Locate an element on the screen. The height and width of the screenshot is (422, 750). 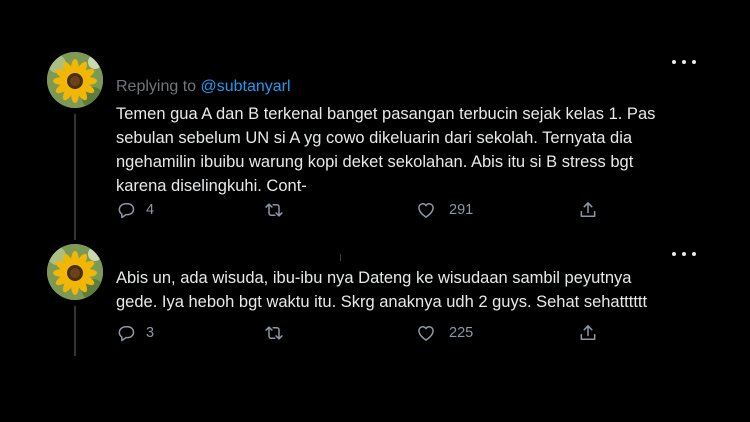
retweet-button is located at coordinates (279, 333).